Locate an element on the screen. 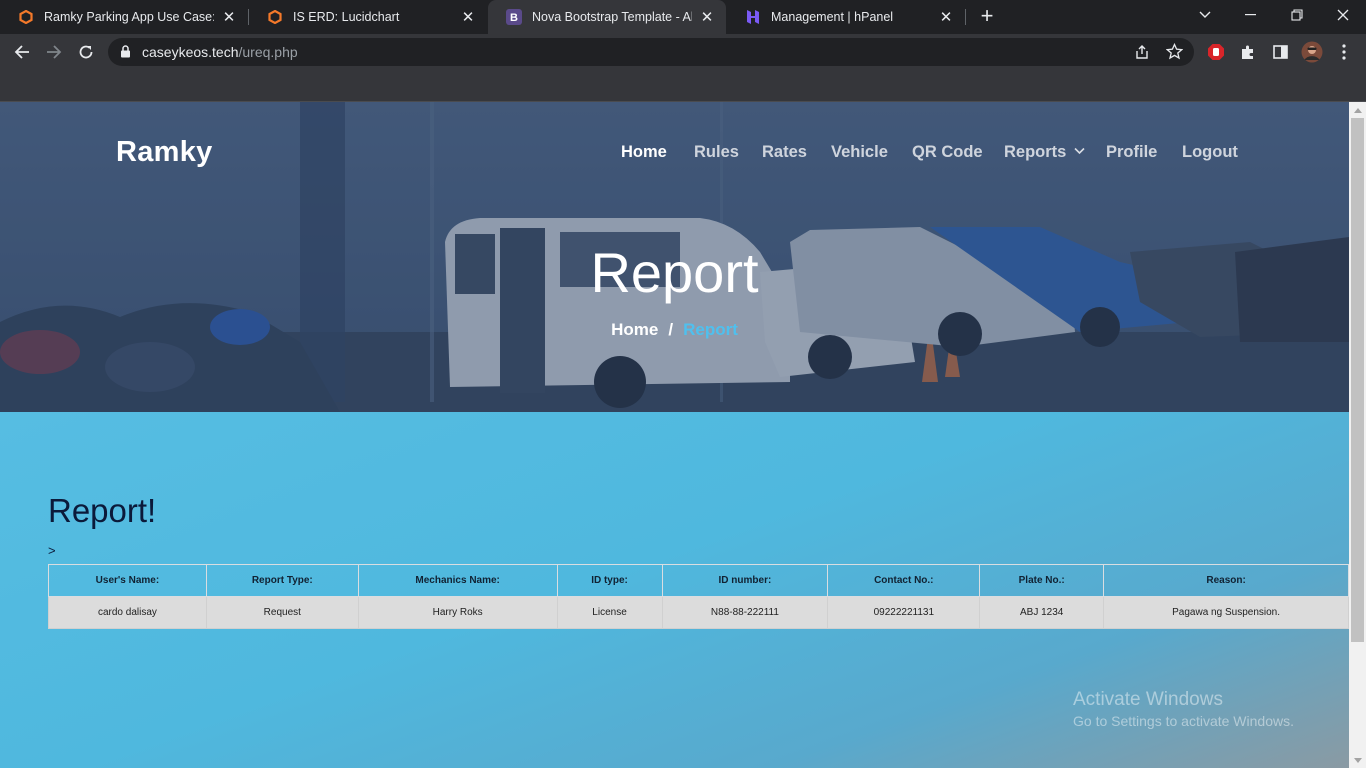 Image resolution: width=1366 pixels, height=768 pixels. watermark-line2: Go to Settings to activate Windows. is located at coordinates (1183, 721).